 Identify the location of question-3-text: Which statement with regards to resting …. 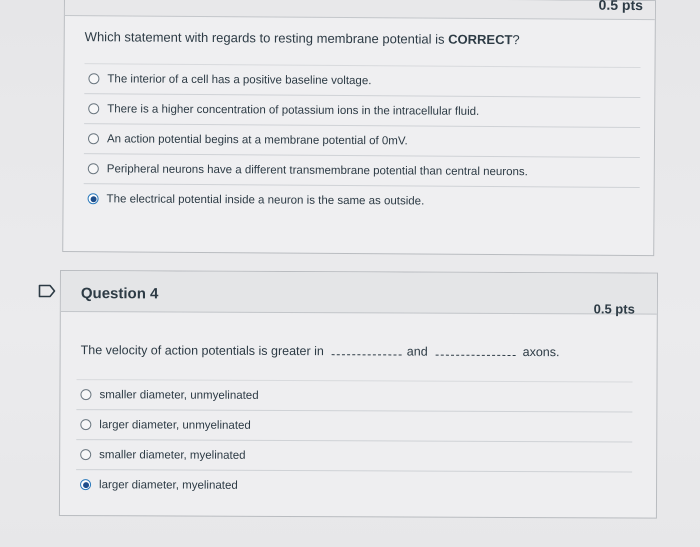
(302, 38).